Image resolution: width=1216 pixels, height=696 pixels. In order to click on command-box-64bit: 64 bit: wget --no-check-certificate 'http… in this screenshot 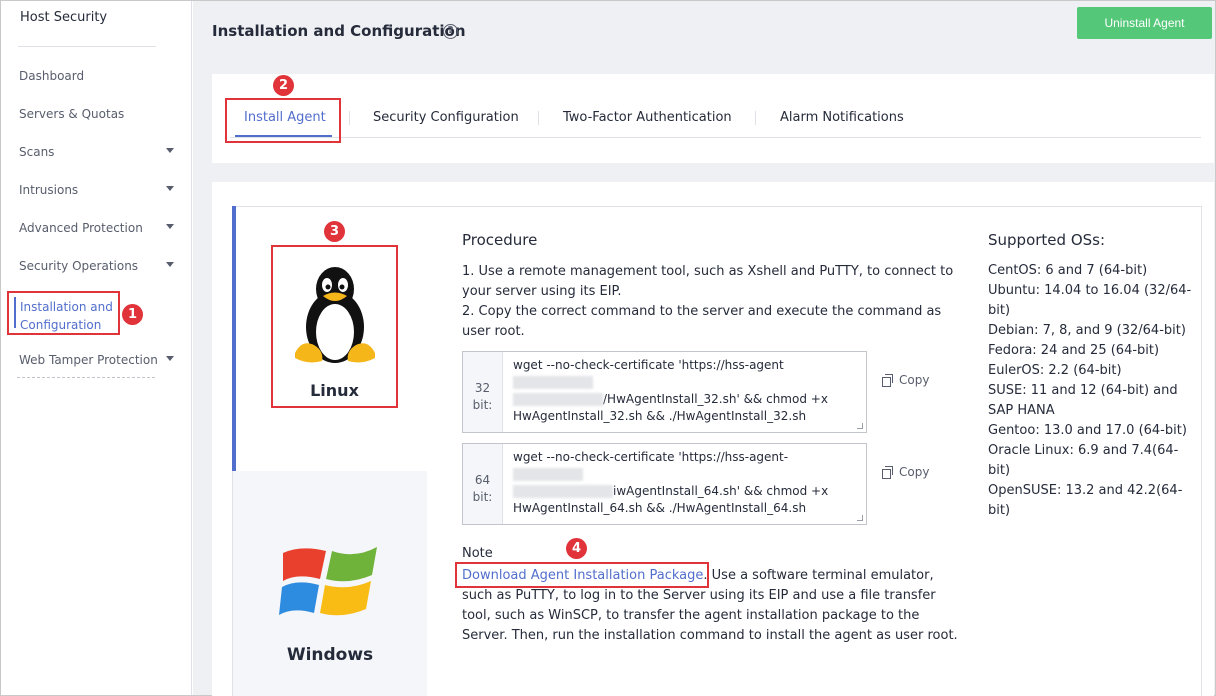, I will do `click(664, 484)`.